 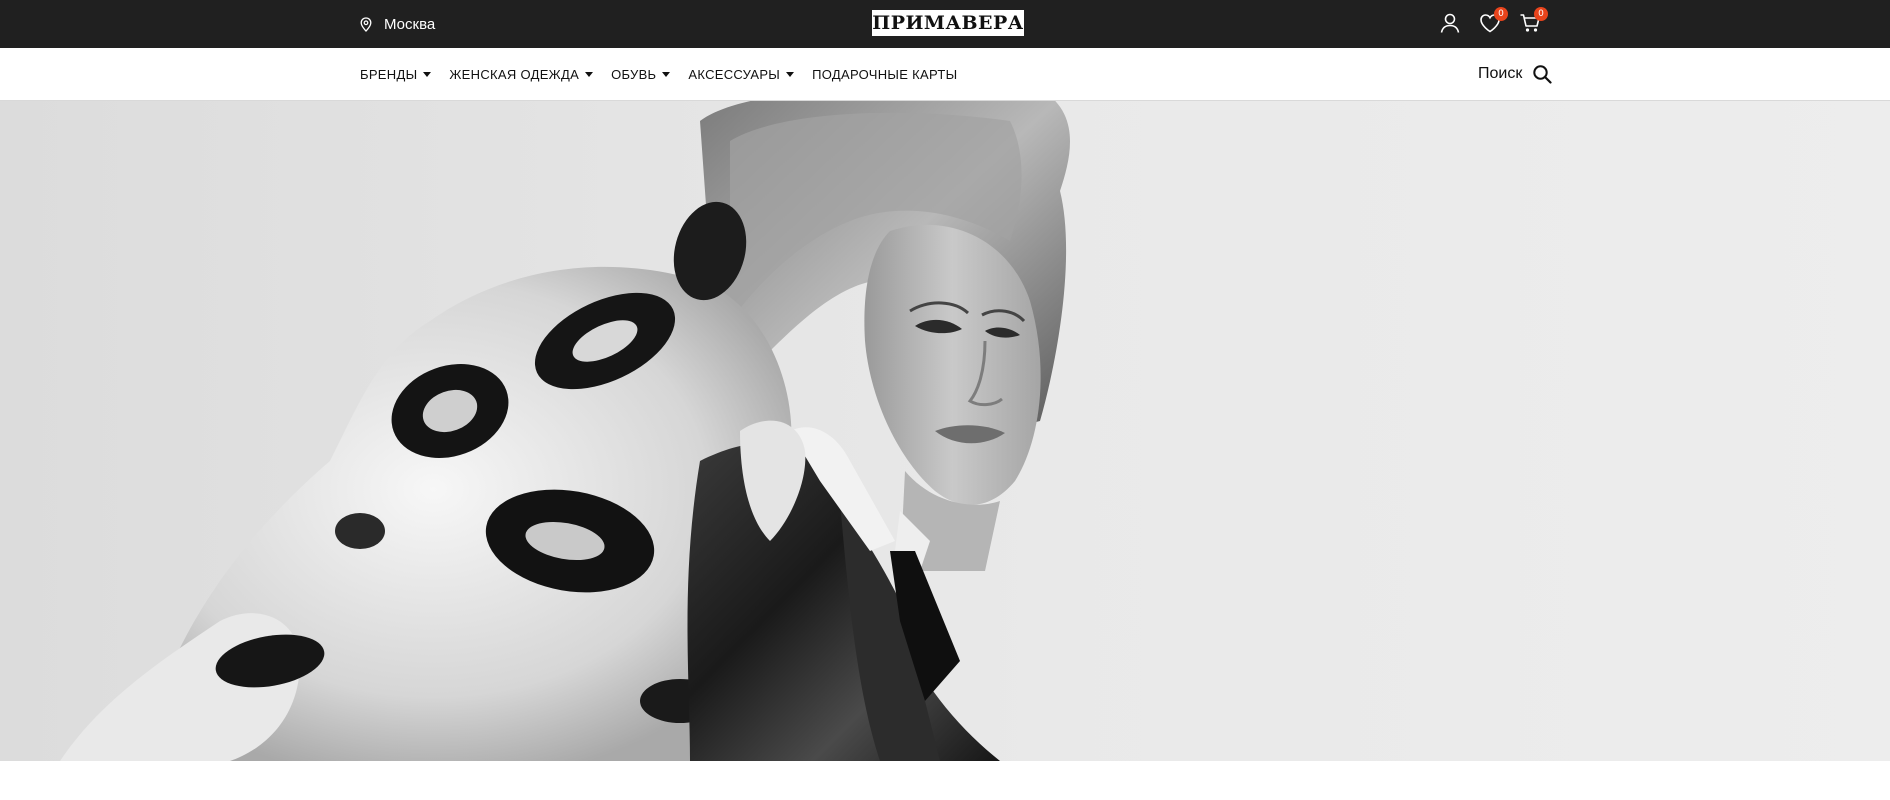 What do you see at coordinates (410, 24) in the screenshot?
I see `city-label: Москва` at bounding box center [410, 24].